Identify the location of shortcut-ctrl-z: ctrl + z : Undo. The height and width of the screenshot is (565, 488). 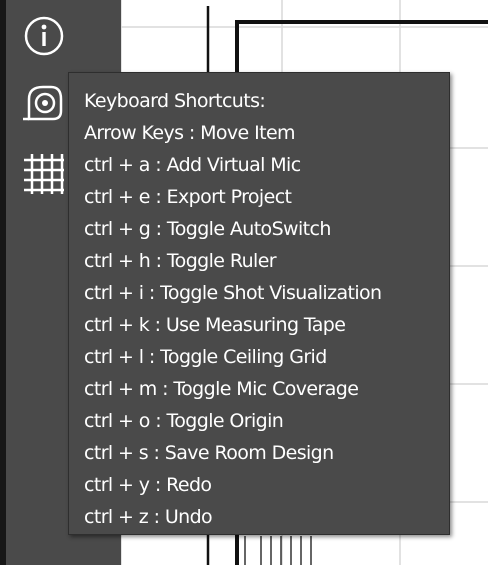
(148, 517).